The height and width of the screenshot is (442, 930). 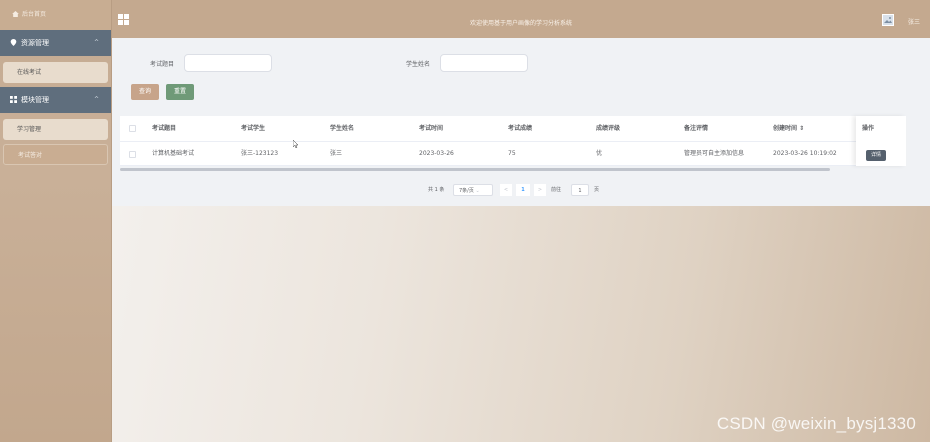 What do you see at coordinates (56, 221) in the screenshot?
I see `sidebar: 后台首页 资源管理 ^ 在线考试 模块管理 ^ 学习管理 考试答对` at bounding box center [56, 221].